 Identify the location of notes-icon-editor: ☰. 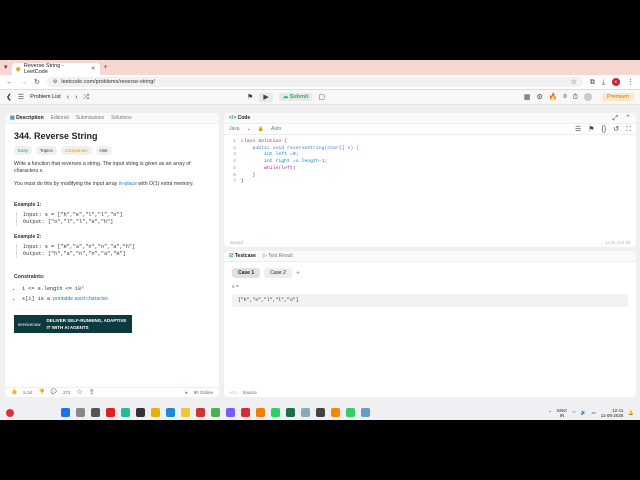
(578, 129).